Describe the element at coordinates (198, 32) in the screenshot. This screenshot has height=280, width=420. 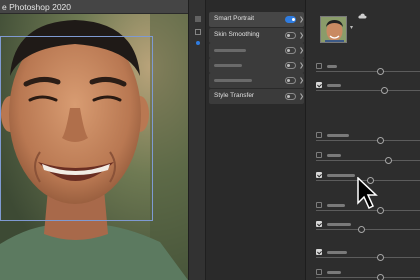
I see `layers-icon` at that location.